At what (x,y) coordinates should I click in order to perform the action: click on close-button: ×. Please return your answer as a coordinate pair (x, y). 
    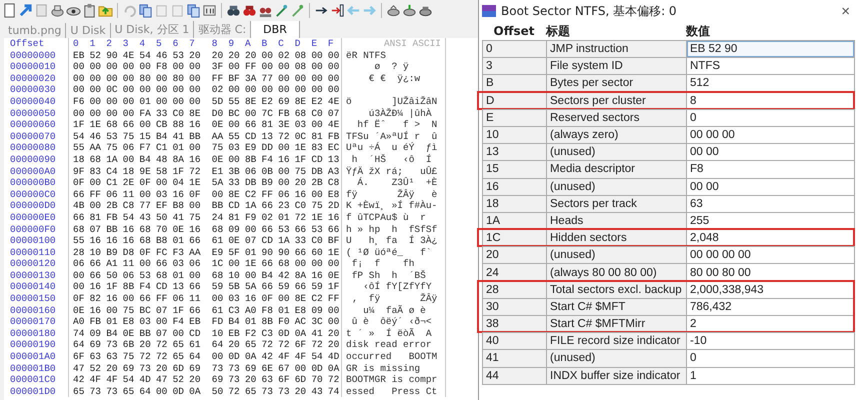
    Looking at the image, I should click on (845, 11).